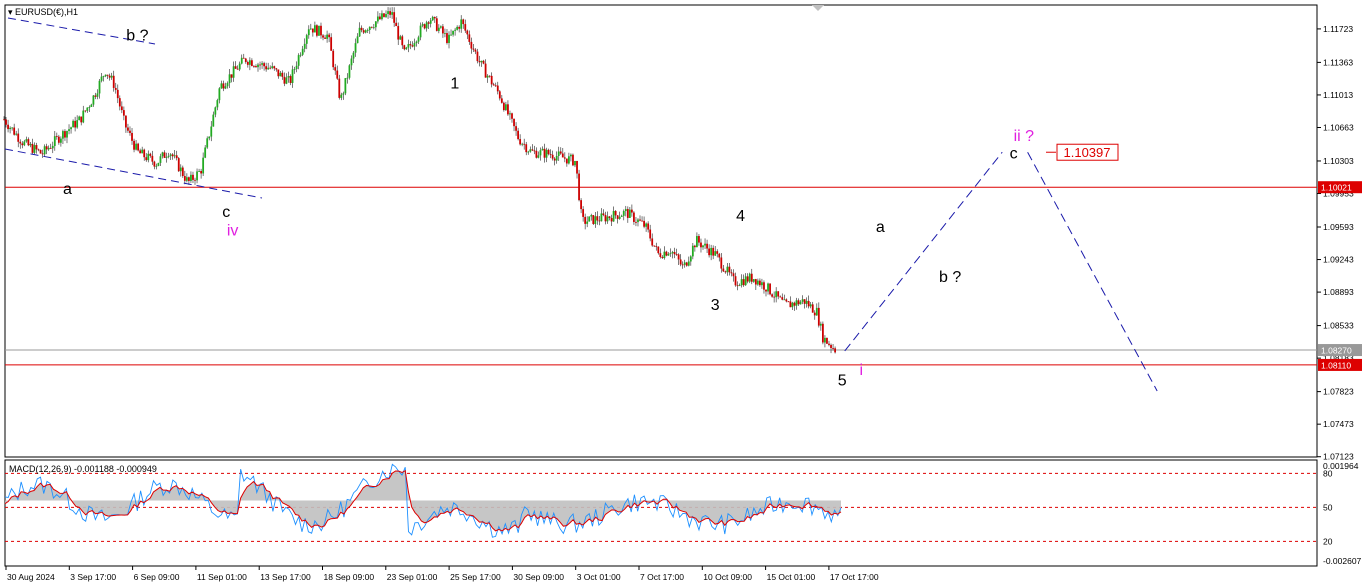 The width and height of the screenshot is (1366, 588). I want to click on dropdown-arrow-icon: ▾, so click(10, 12).